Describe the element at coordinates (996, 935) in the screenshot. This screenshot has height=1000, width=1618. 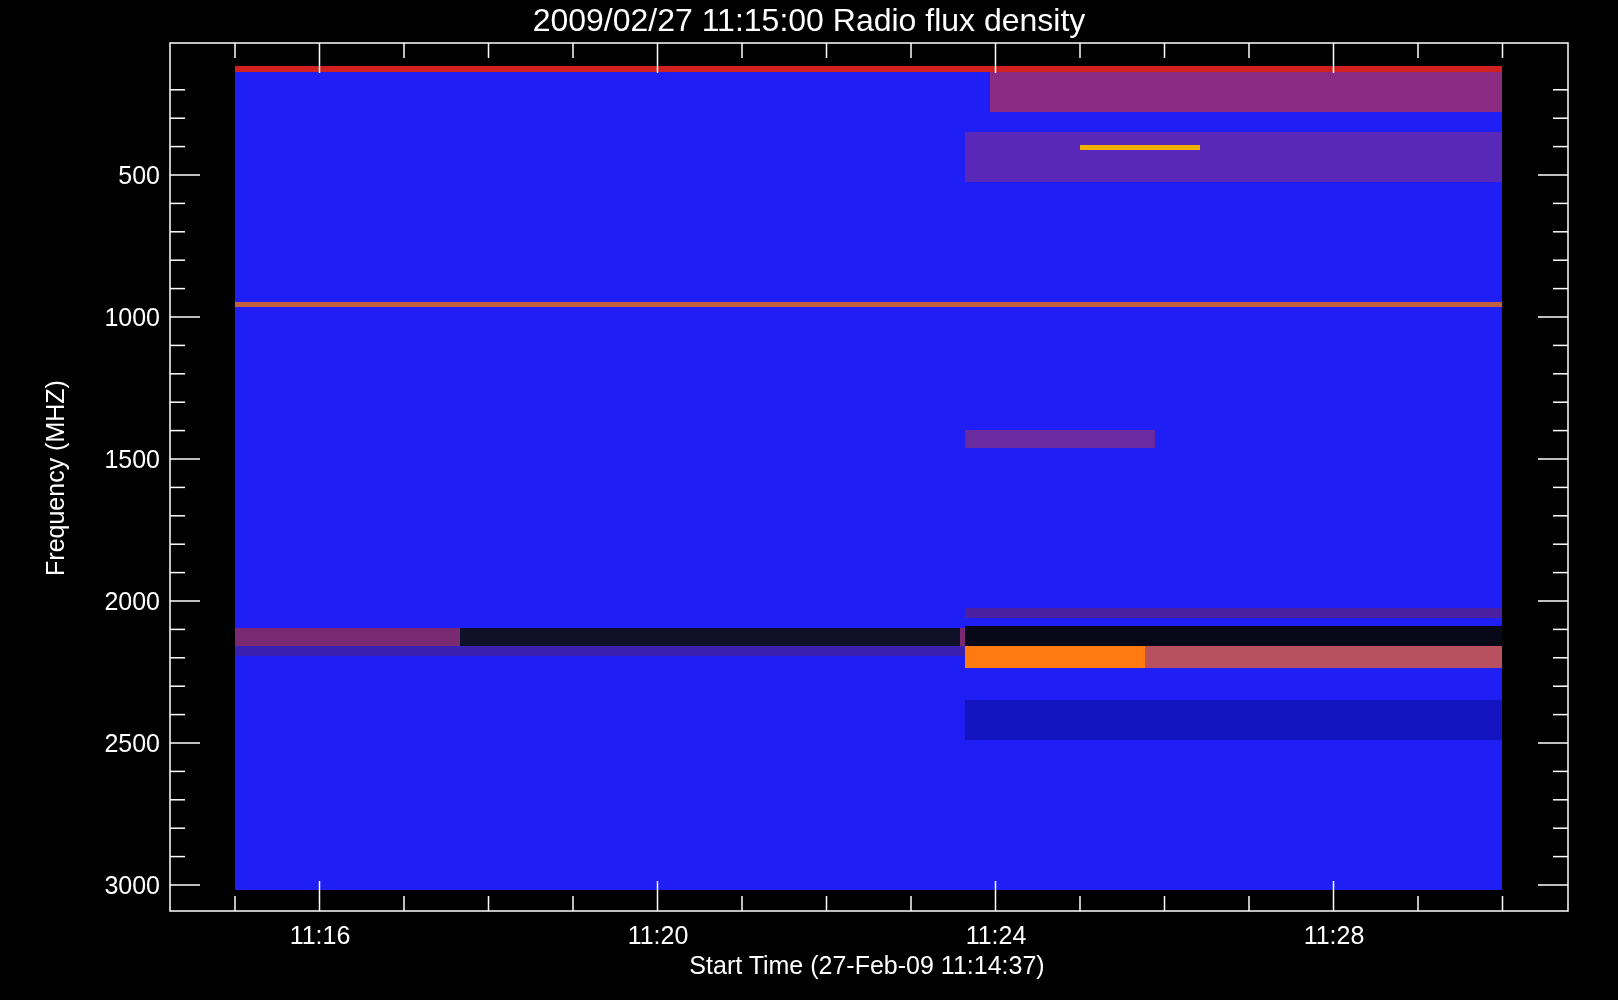
I see `axis-tick-label: 11:24` at that location.